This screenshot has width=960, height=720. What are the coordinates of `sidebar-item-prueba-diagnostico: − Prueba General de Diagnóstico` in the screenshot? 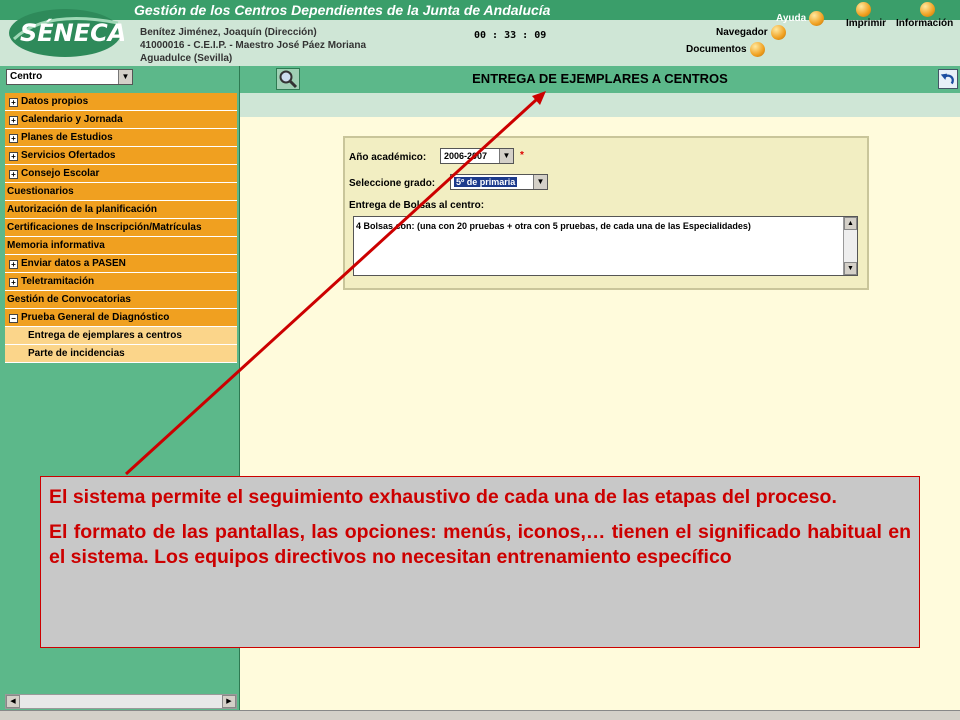 It's located at (121, 318).